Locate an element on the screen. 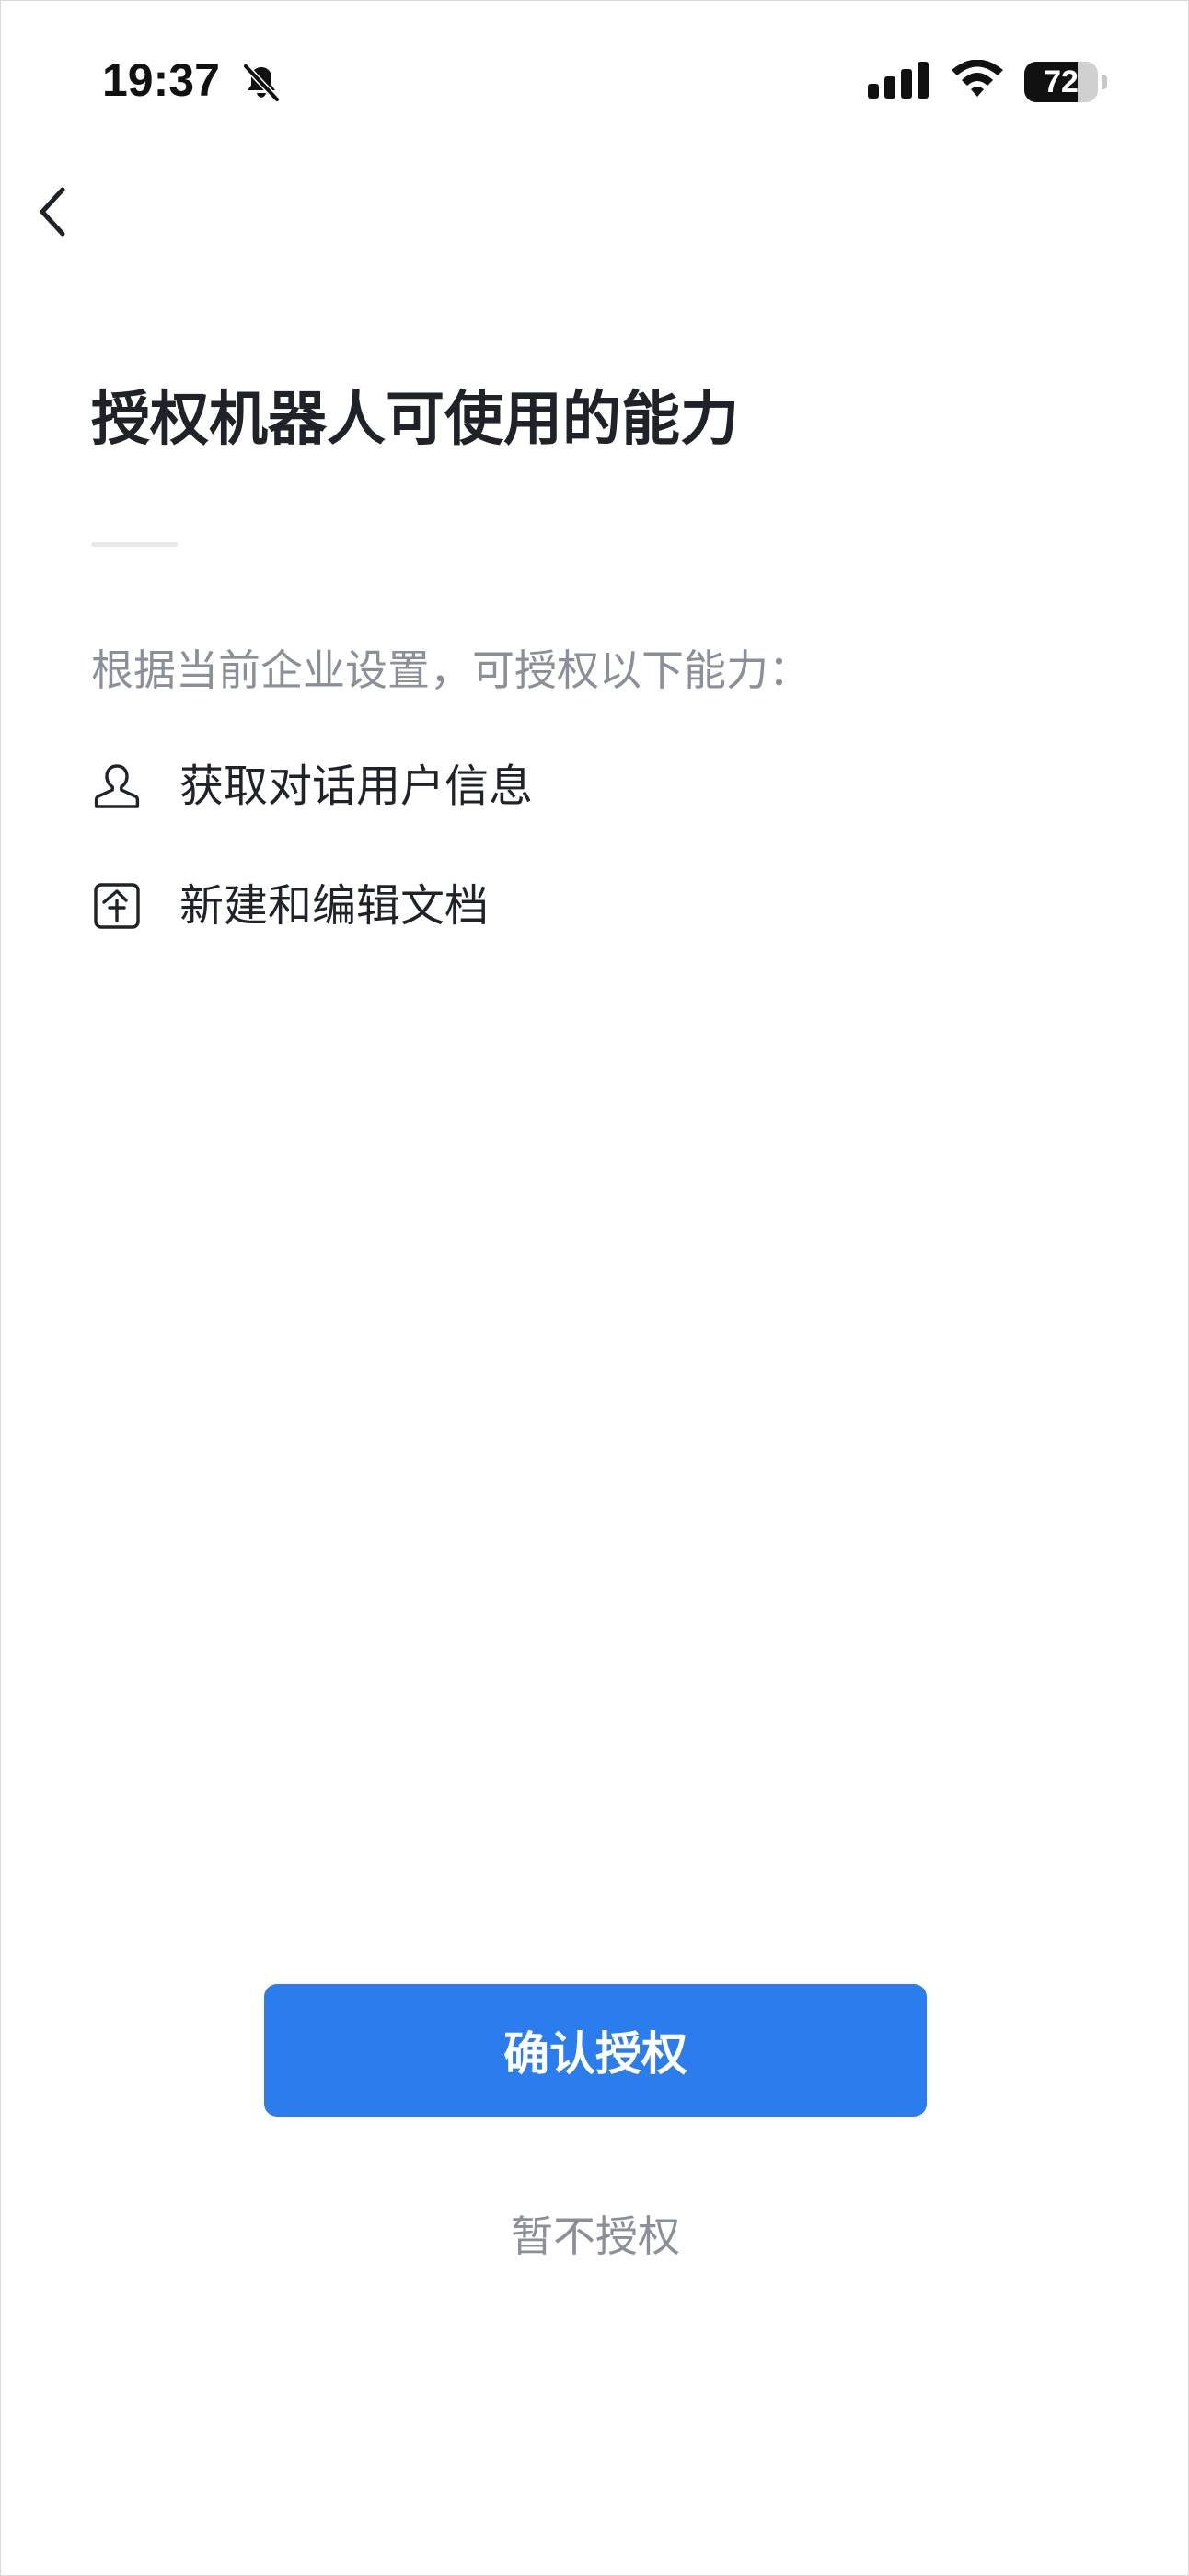  status-time: 19:37 is located at coordinates (161, 80).